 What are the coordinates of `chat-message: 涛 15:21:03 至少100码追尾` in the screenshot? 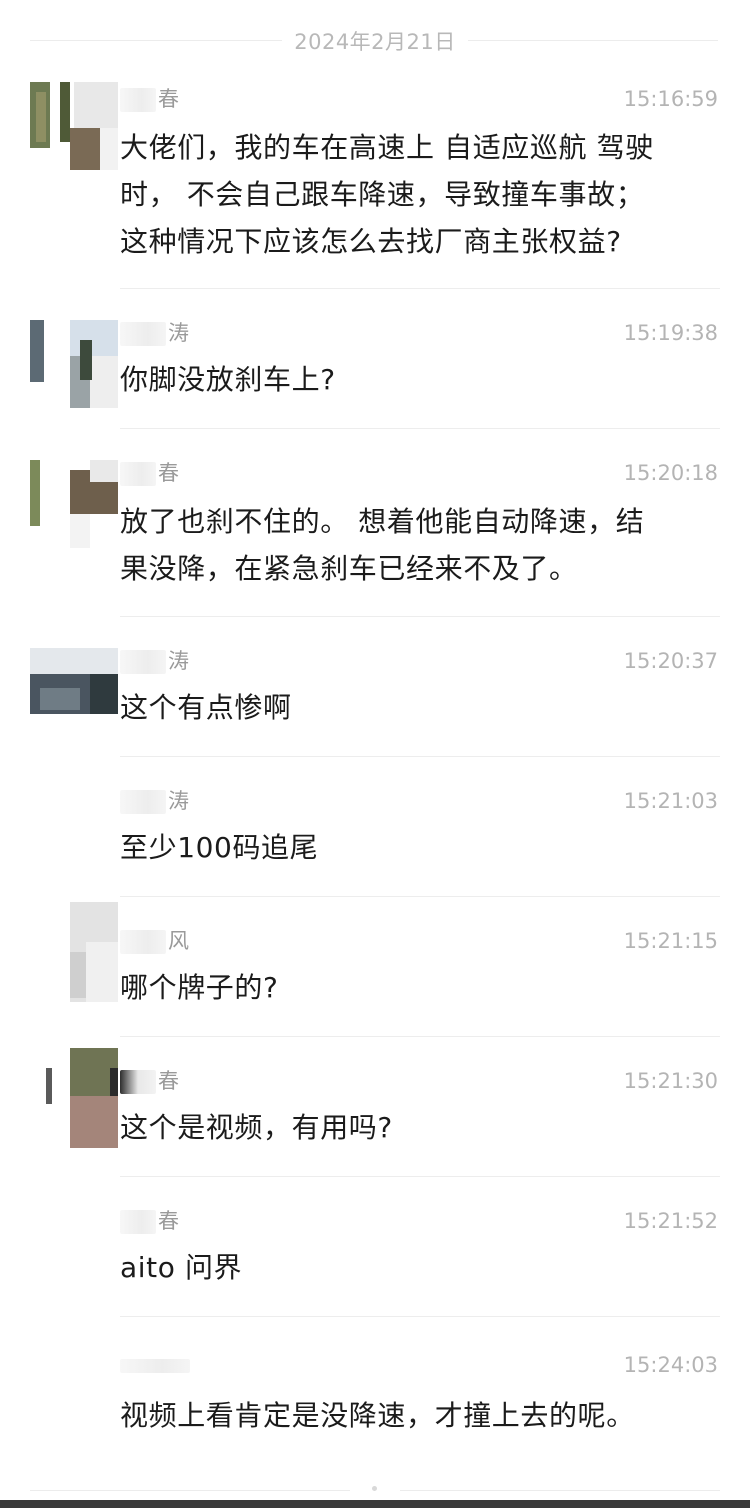 It's located at (375, 841).